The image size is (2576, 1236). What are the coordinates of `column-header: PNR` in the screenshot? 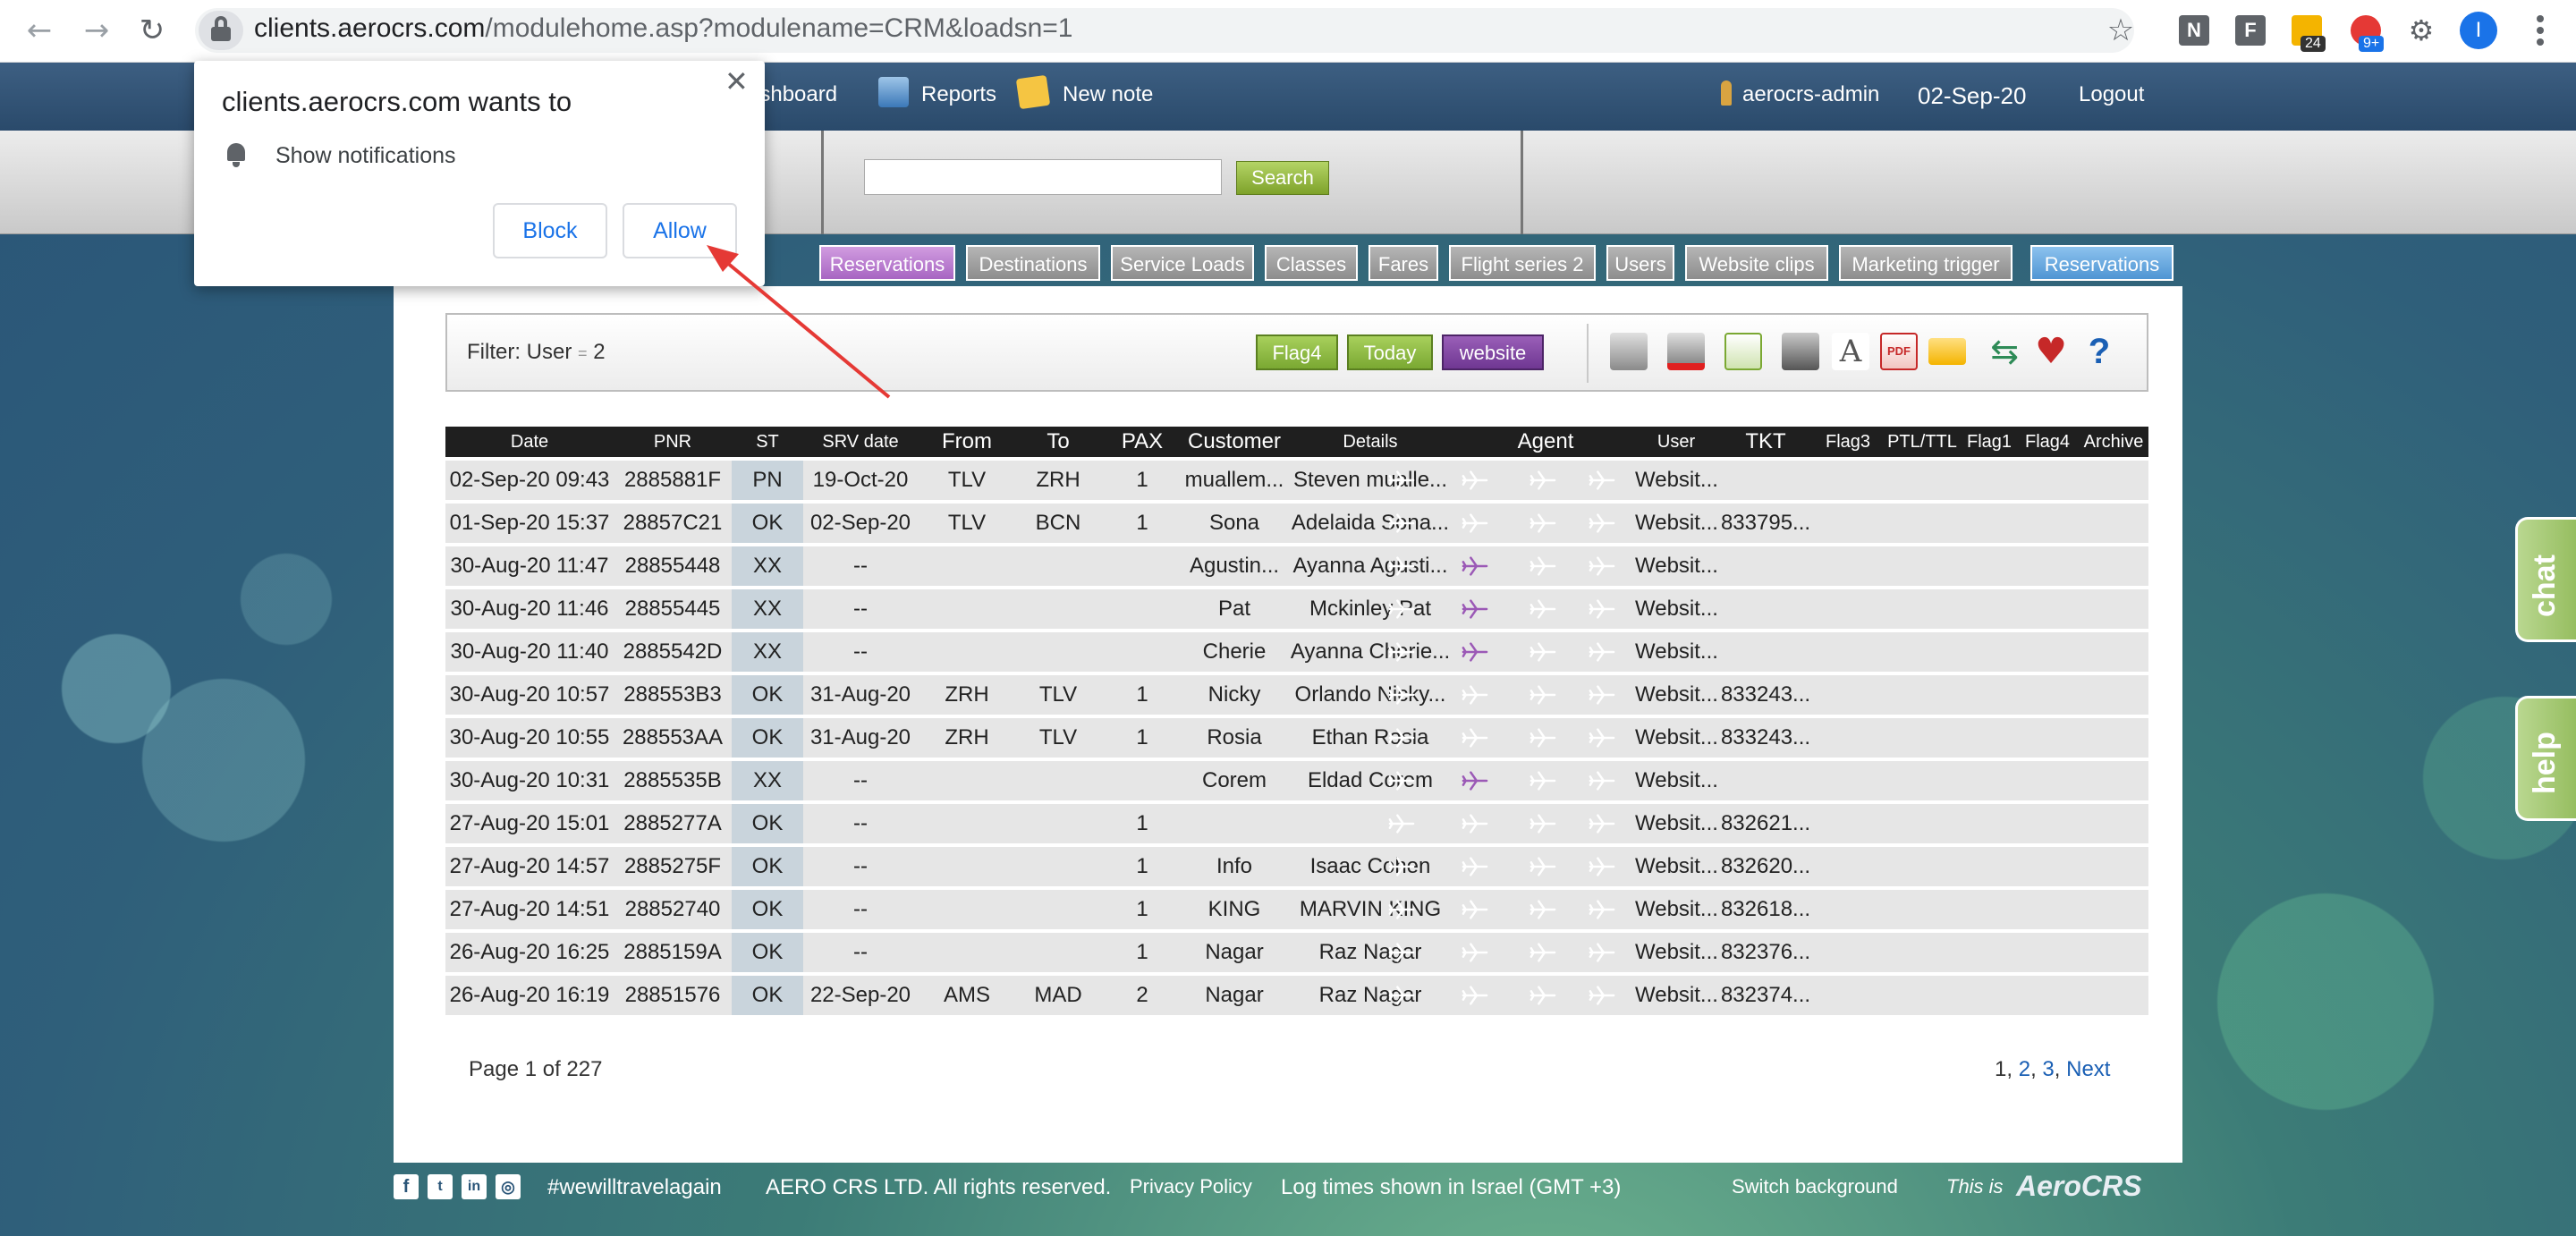 It's located at (673, 442).